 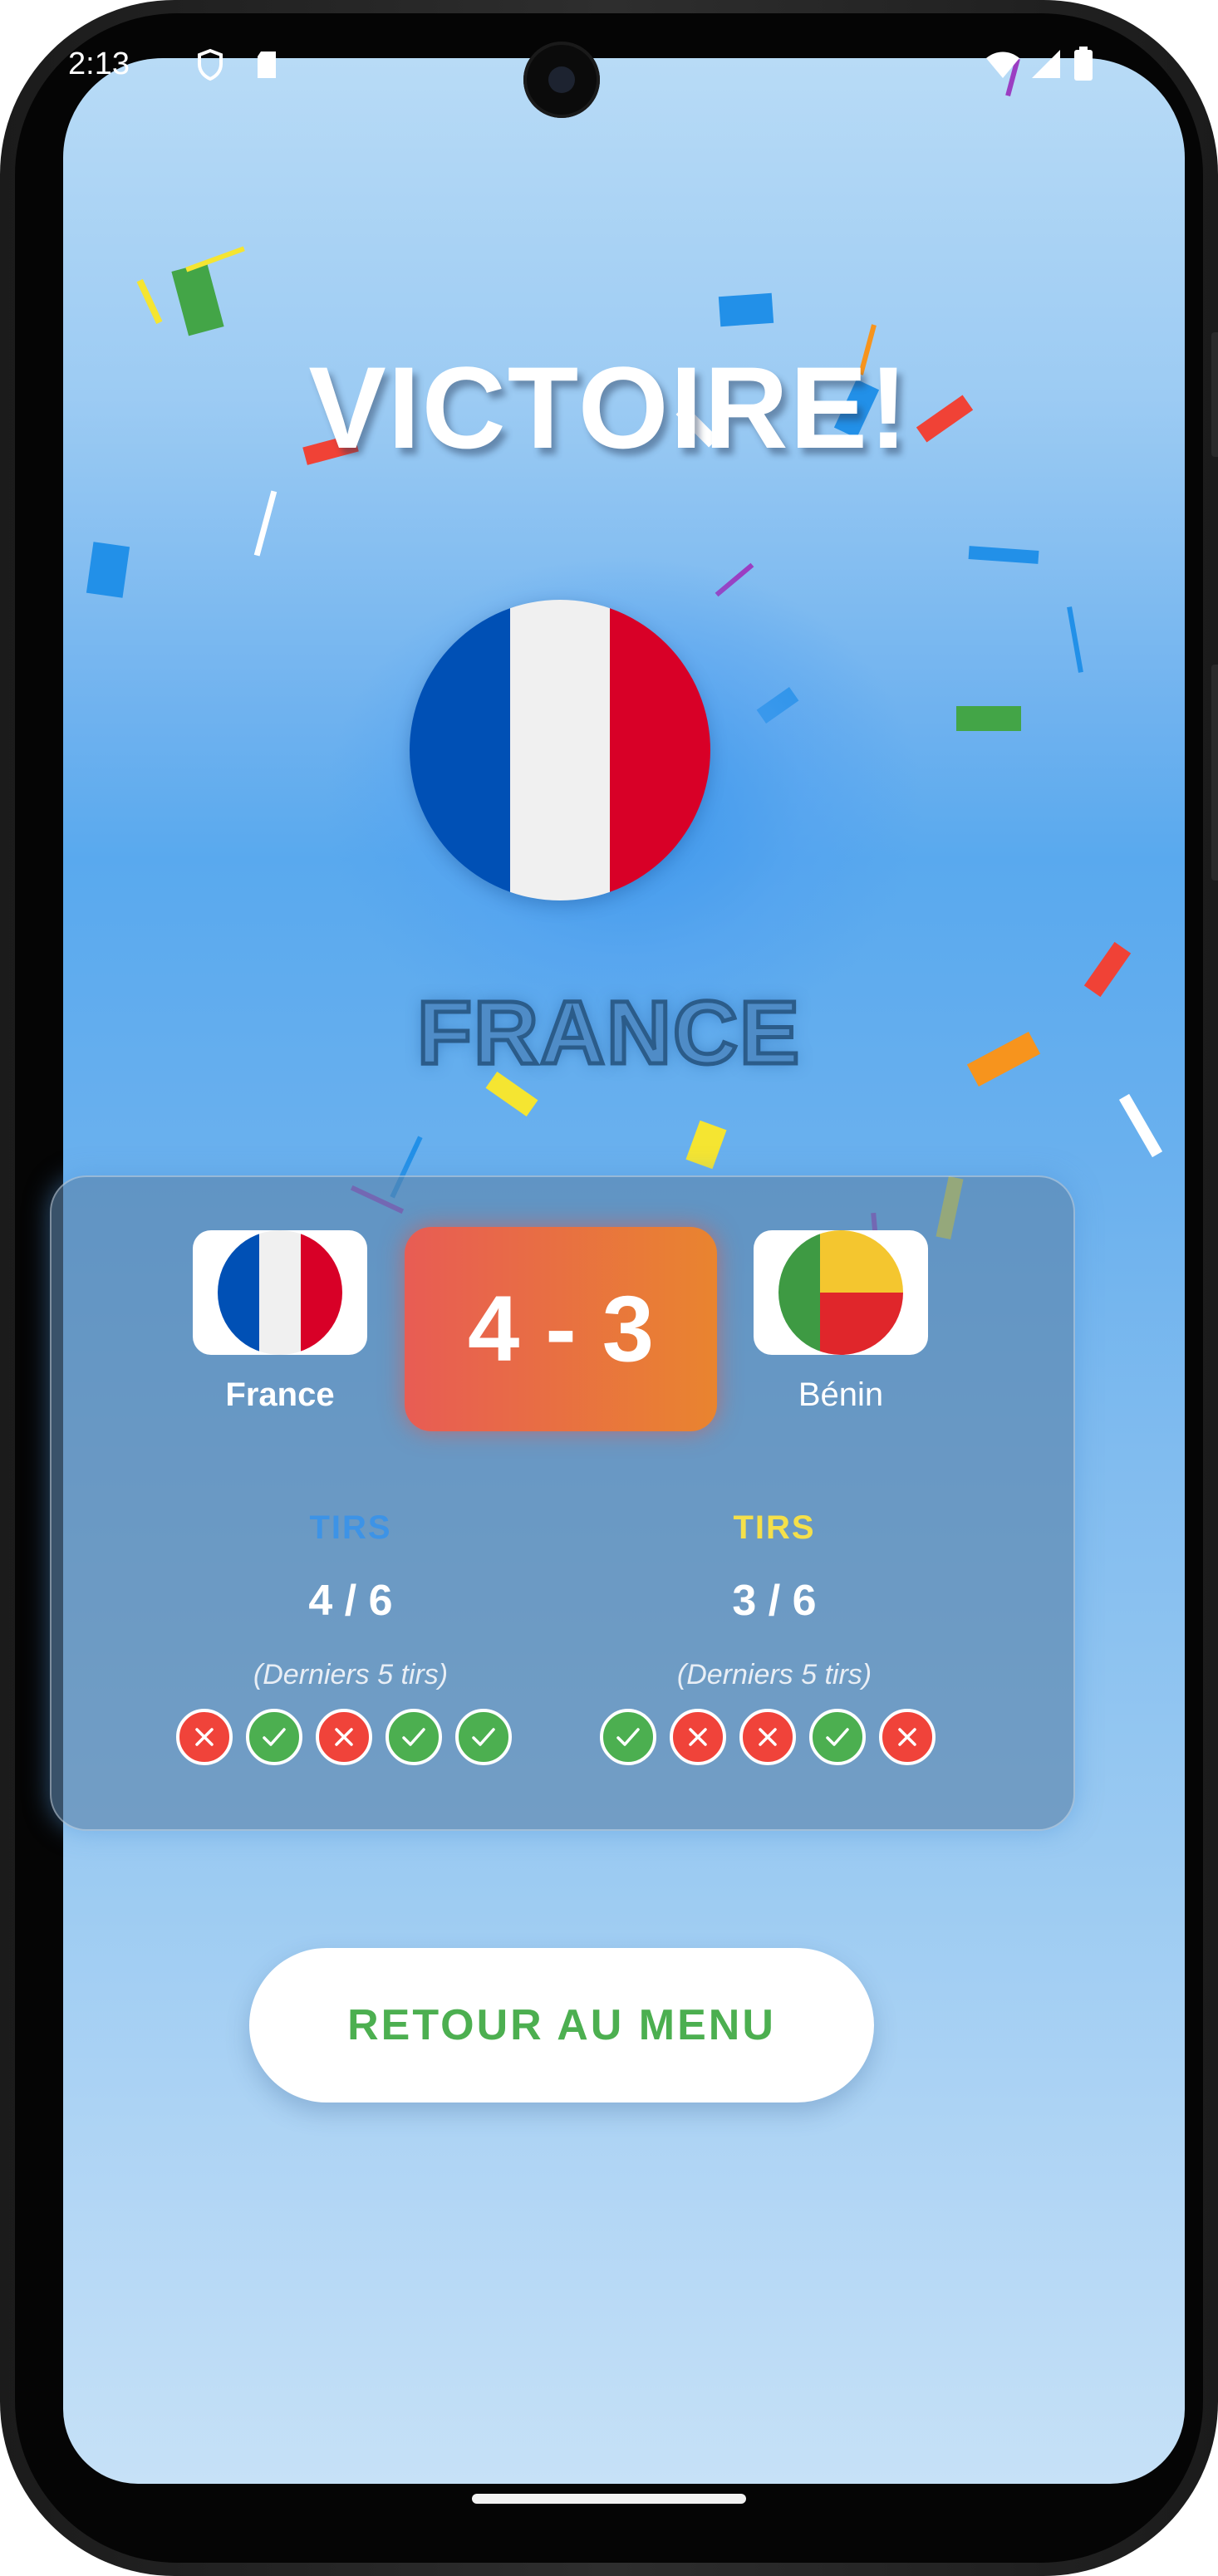 I want to click on home-shots-value: 4 / 6, so click(x=350, y=1601).